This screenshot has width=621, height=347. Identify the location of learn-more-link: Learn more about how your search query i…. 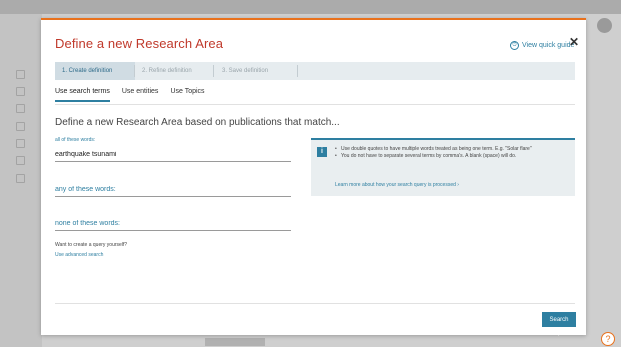
(397, 185).